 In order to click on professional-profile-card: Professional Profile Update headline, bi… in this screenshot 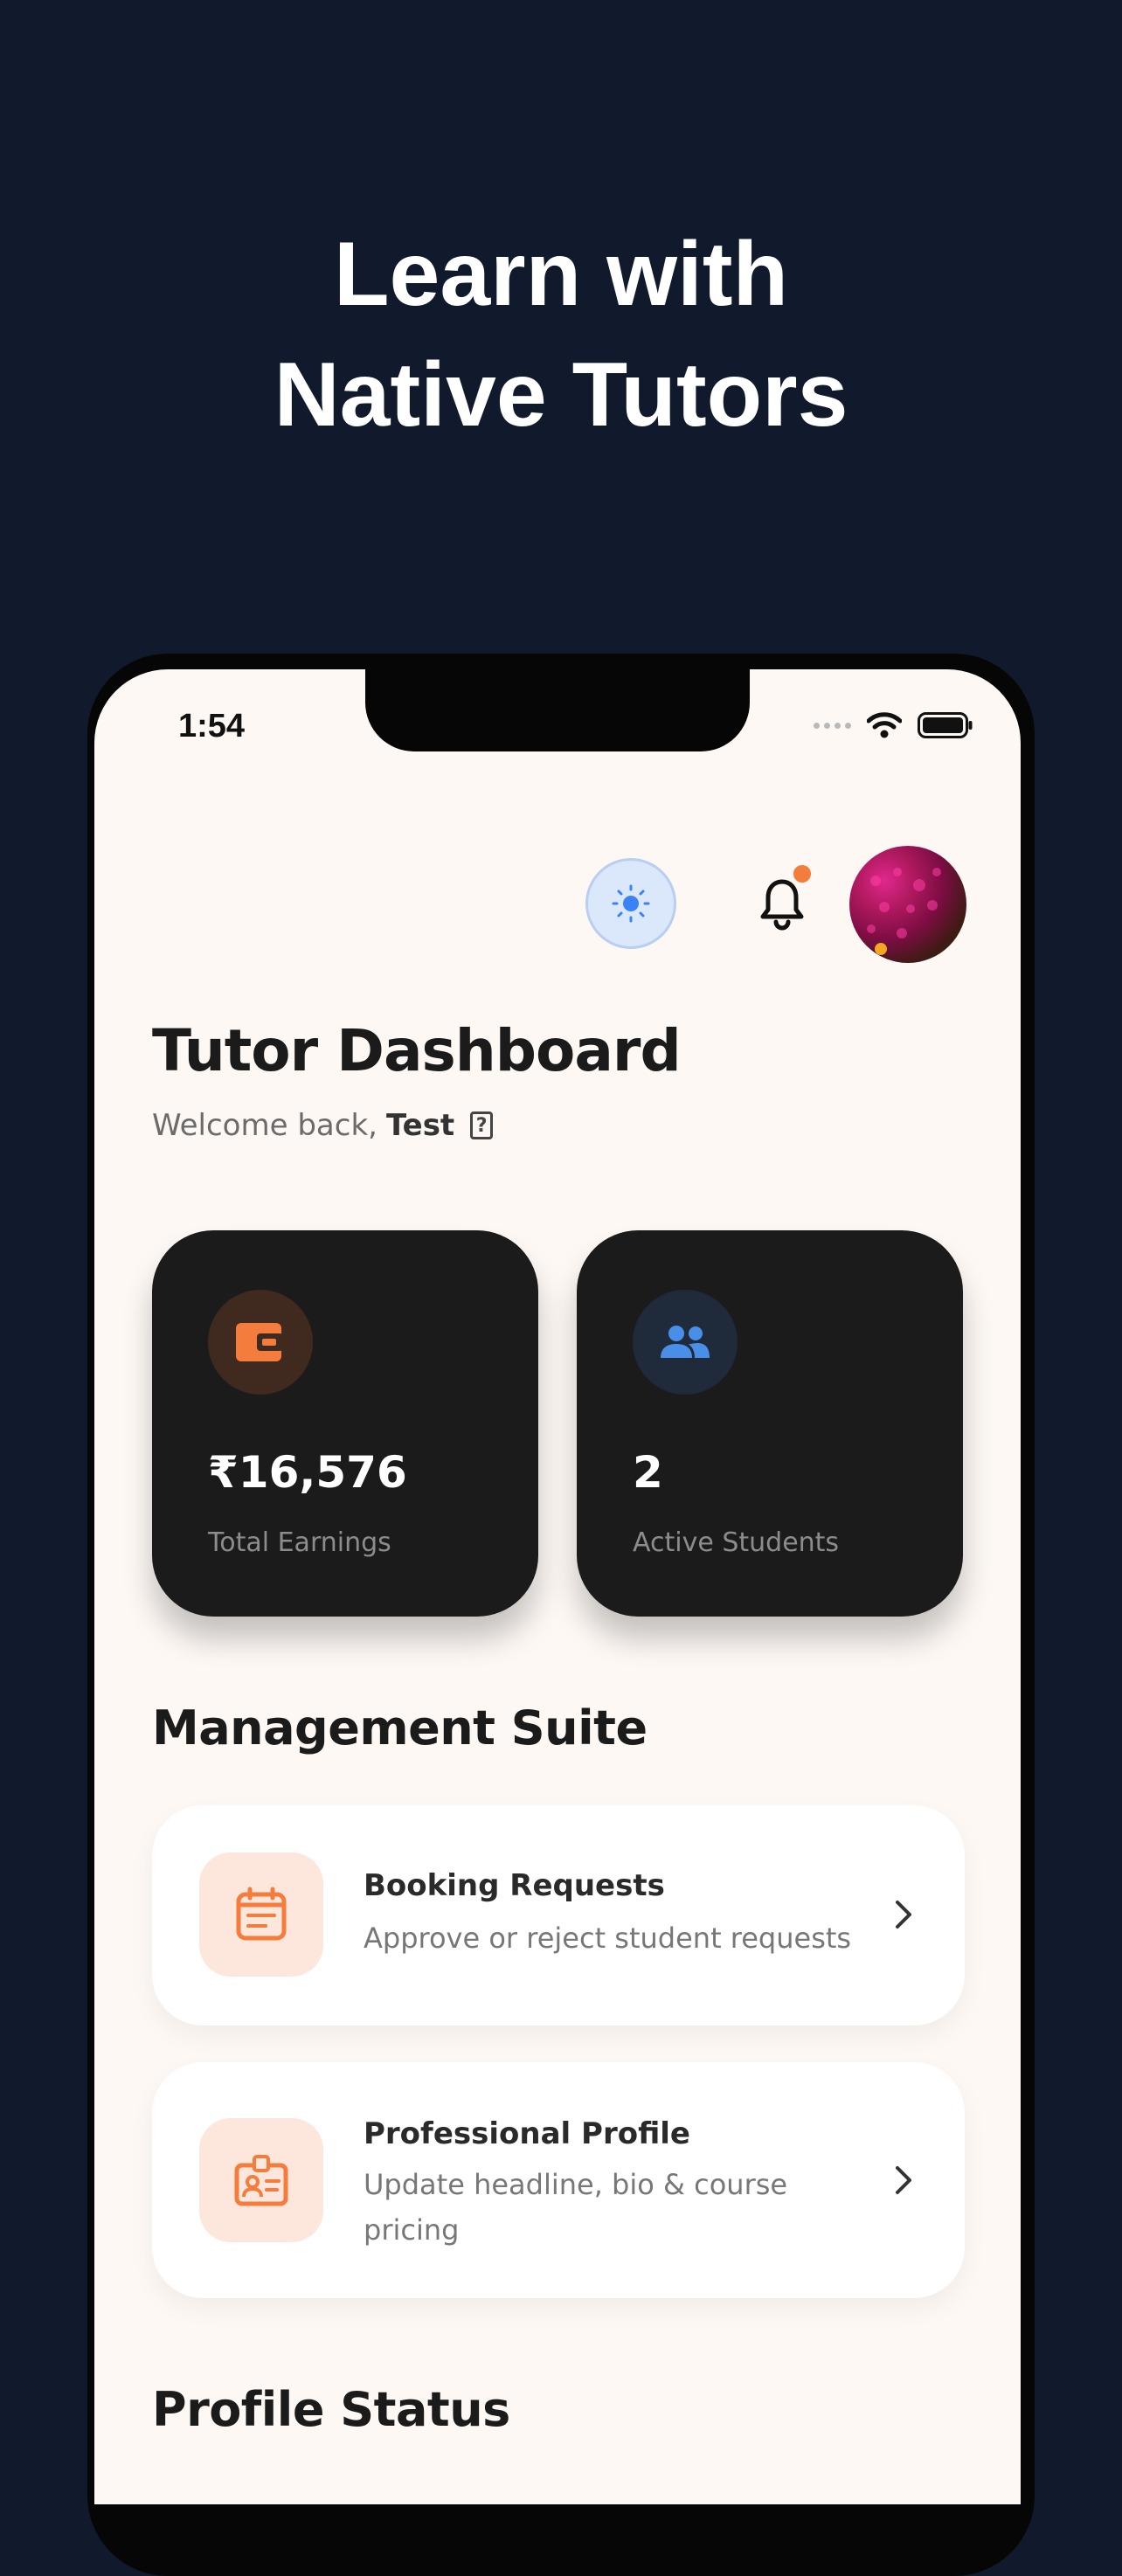, I will do `click(558, 2180)`.